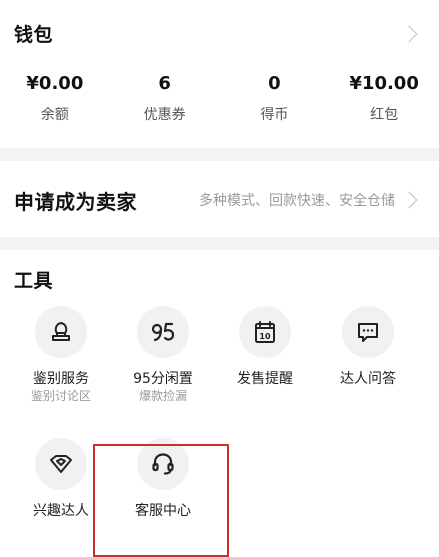 The width and height of the screenshot is (439, 557). Describe the element at coordinates (161, 500) in the screenshot. I see `highlight-box` at that location.